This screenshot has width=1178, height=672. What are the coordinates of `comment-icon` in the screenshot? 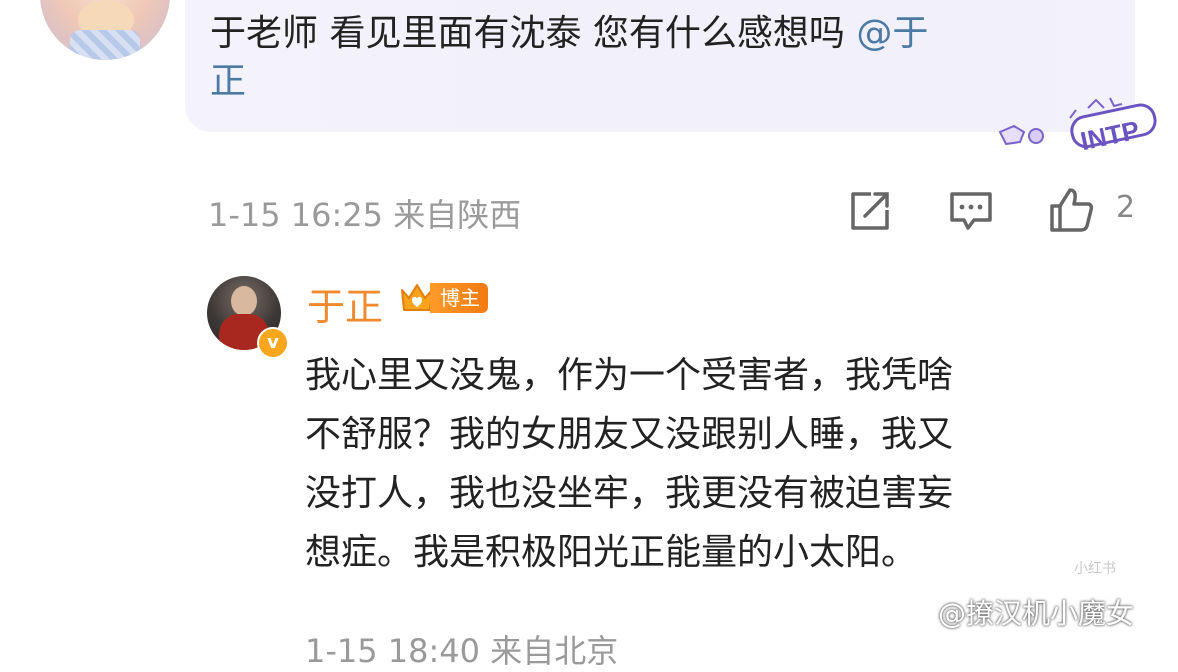 It's located at (971, 211).